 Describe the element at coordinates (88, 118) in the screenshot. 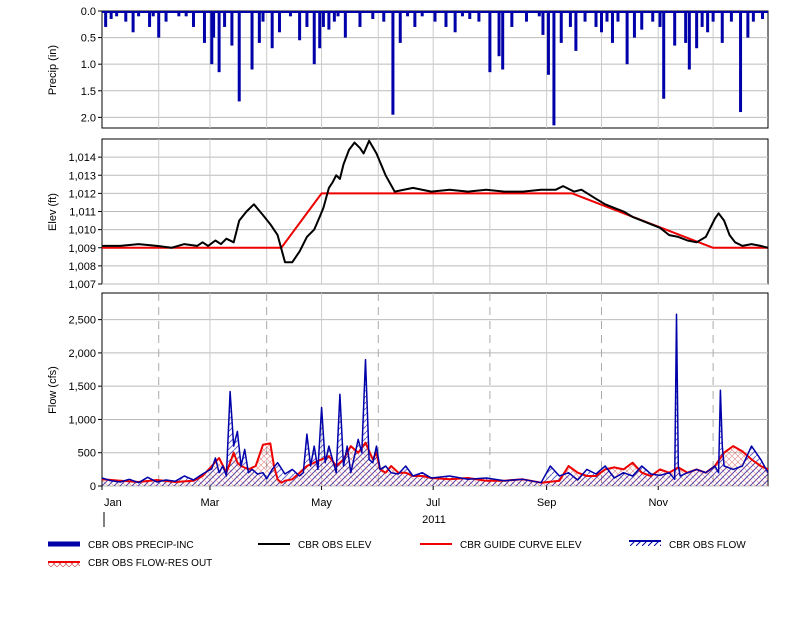

I see `precip-ytick-label: 2.0` at that location.